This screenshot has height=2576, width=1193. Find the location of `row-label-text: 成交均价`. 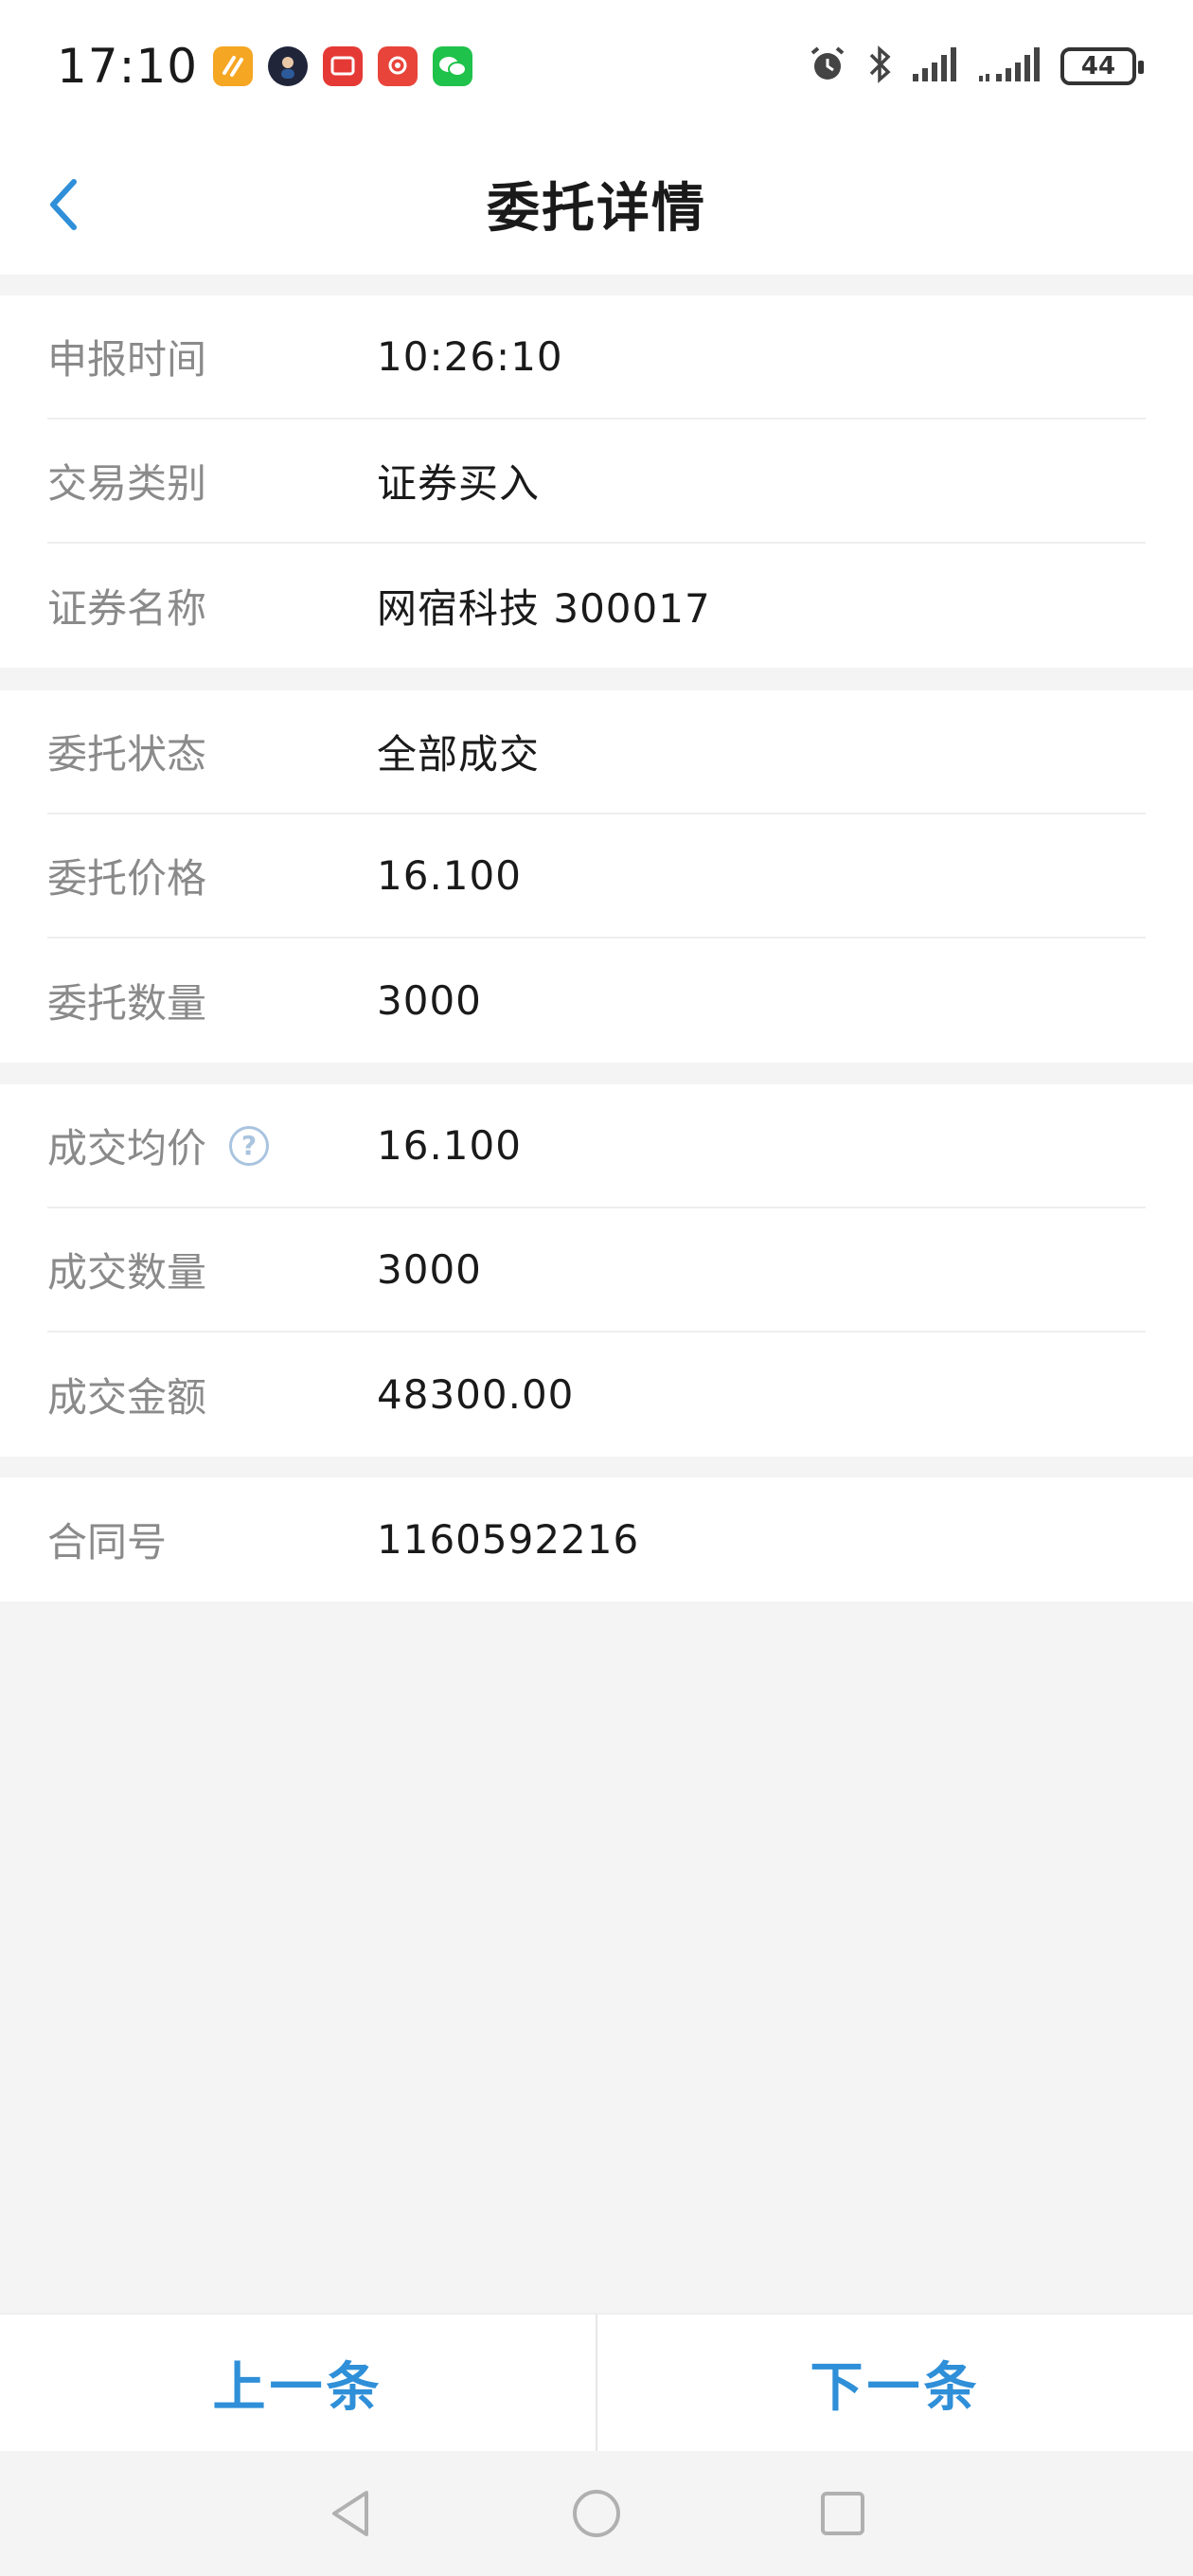

row-label-text: 成交均价 is located at coordinates (127, 1148).